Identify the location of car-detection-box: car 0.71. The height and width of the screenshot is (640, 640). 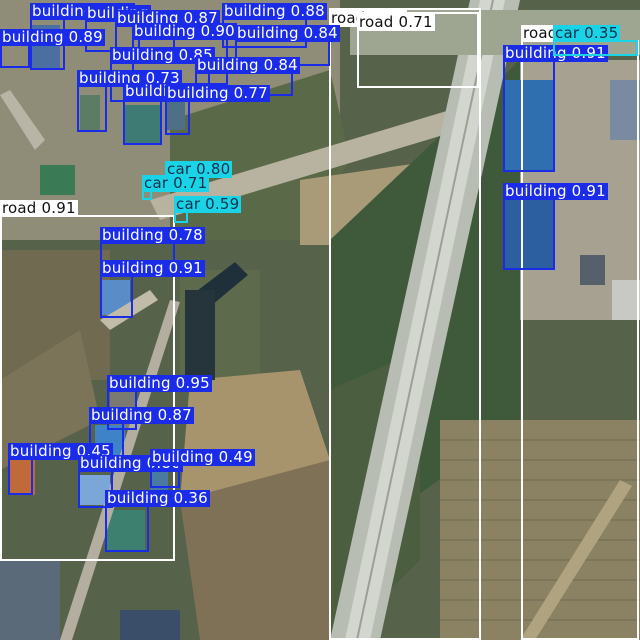
(176, 187).